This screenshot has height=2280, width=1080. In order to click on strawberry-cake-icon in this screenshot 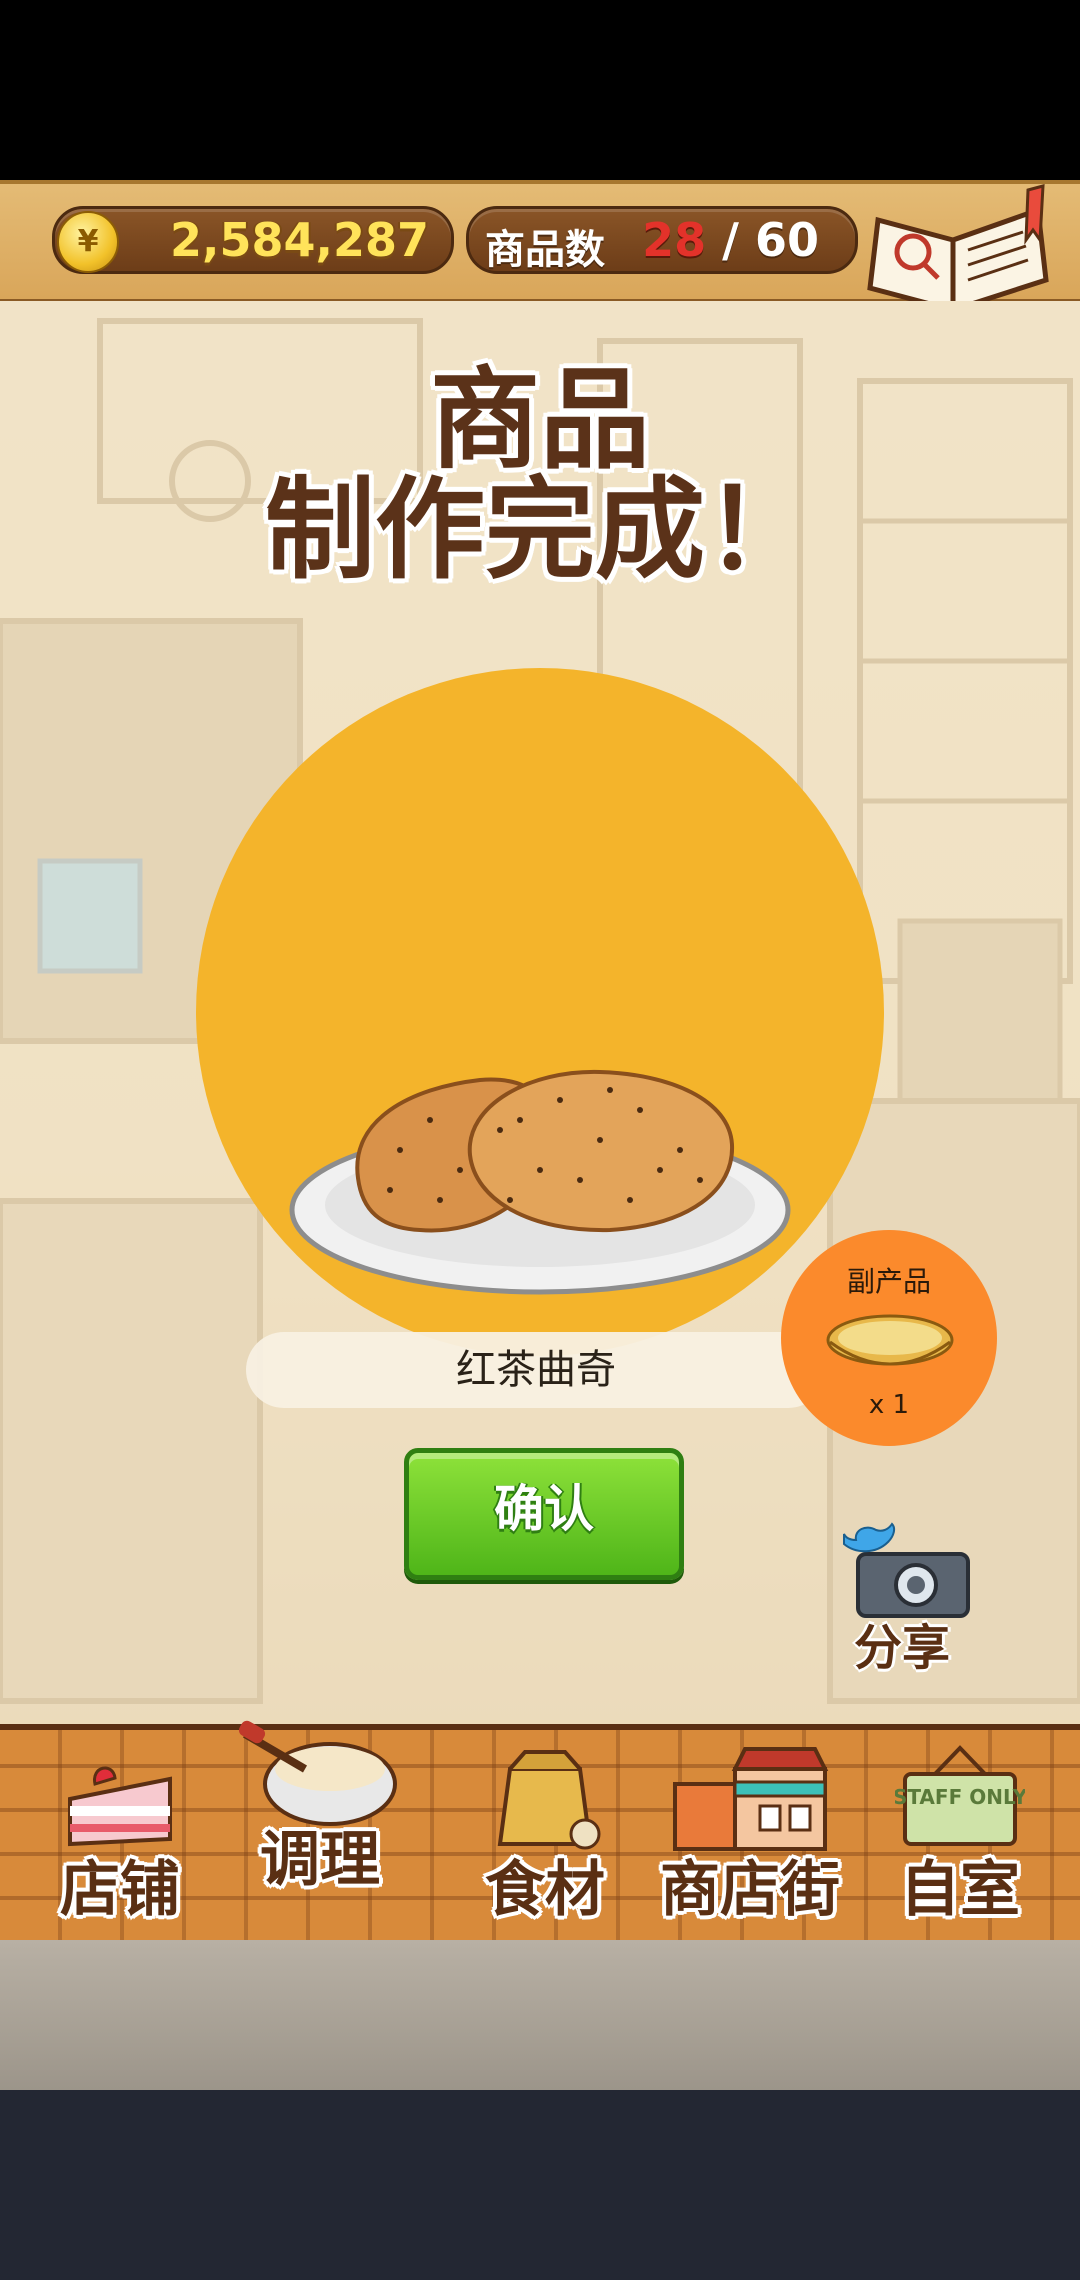, I will do `click(120, 1806)`.